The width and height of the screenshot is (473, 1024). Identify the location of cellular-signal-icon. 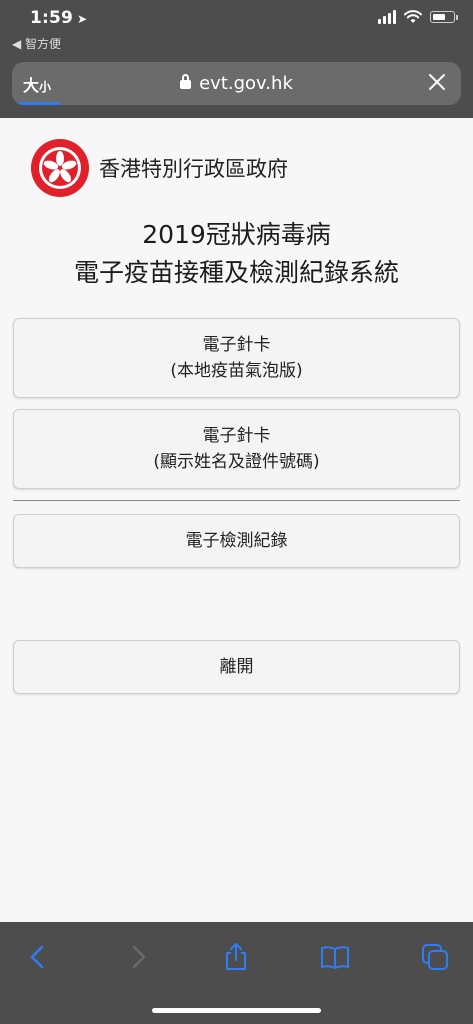
(387, 17).